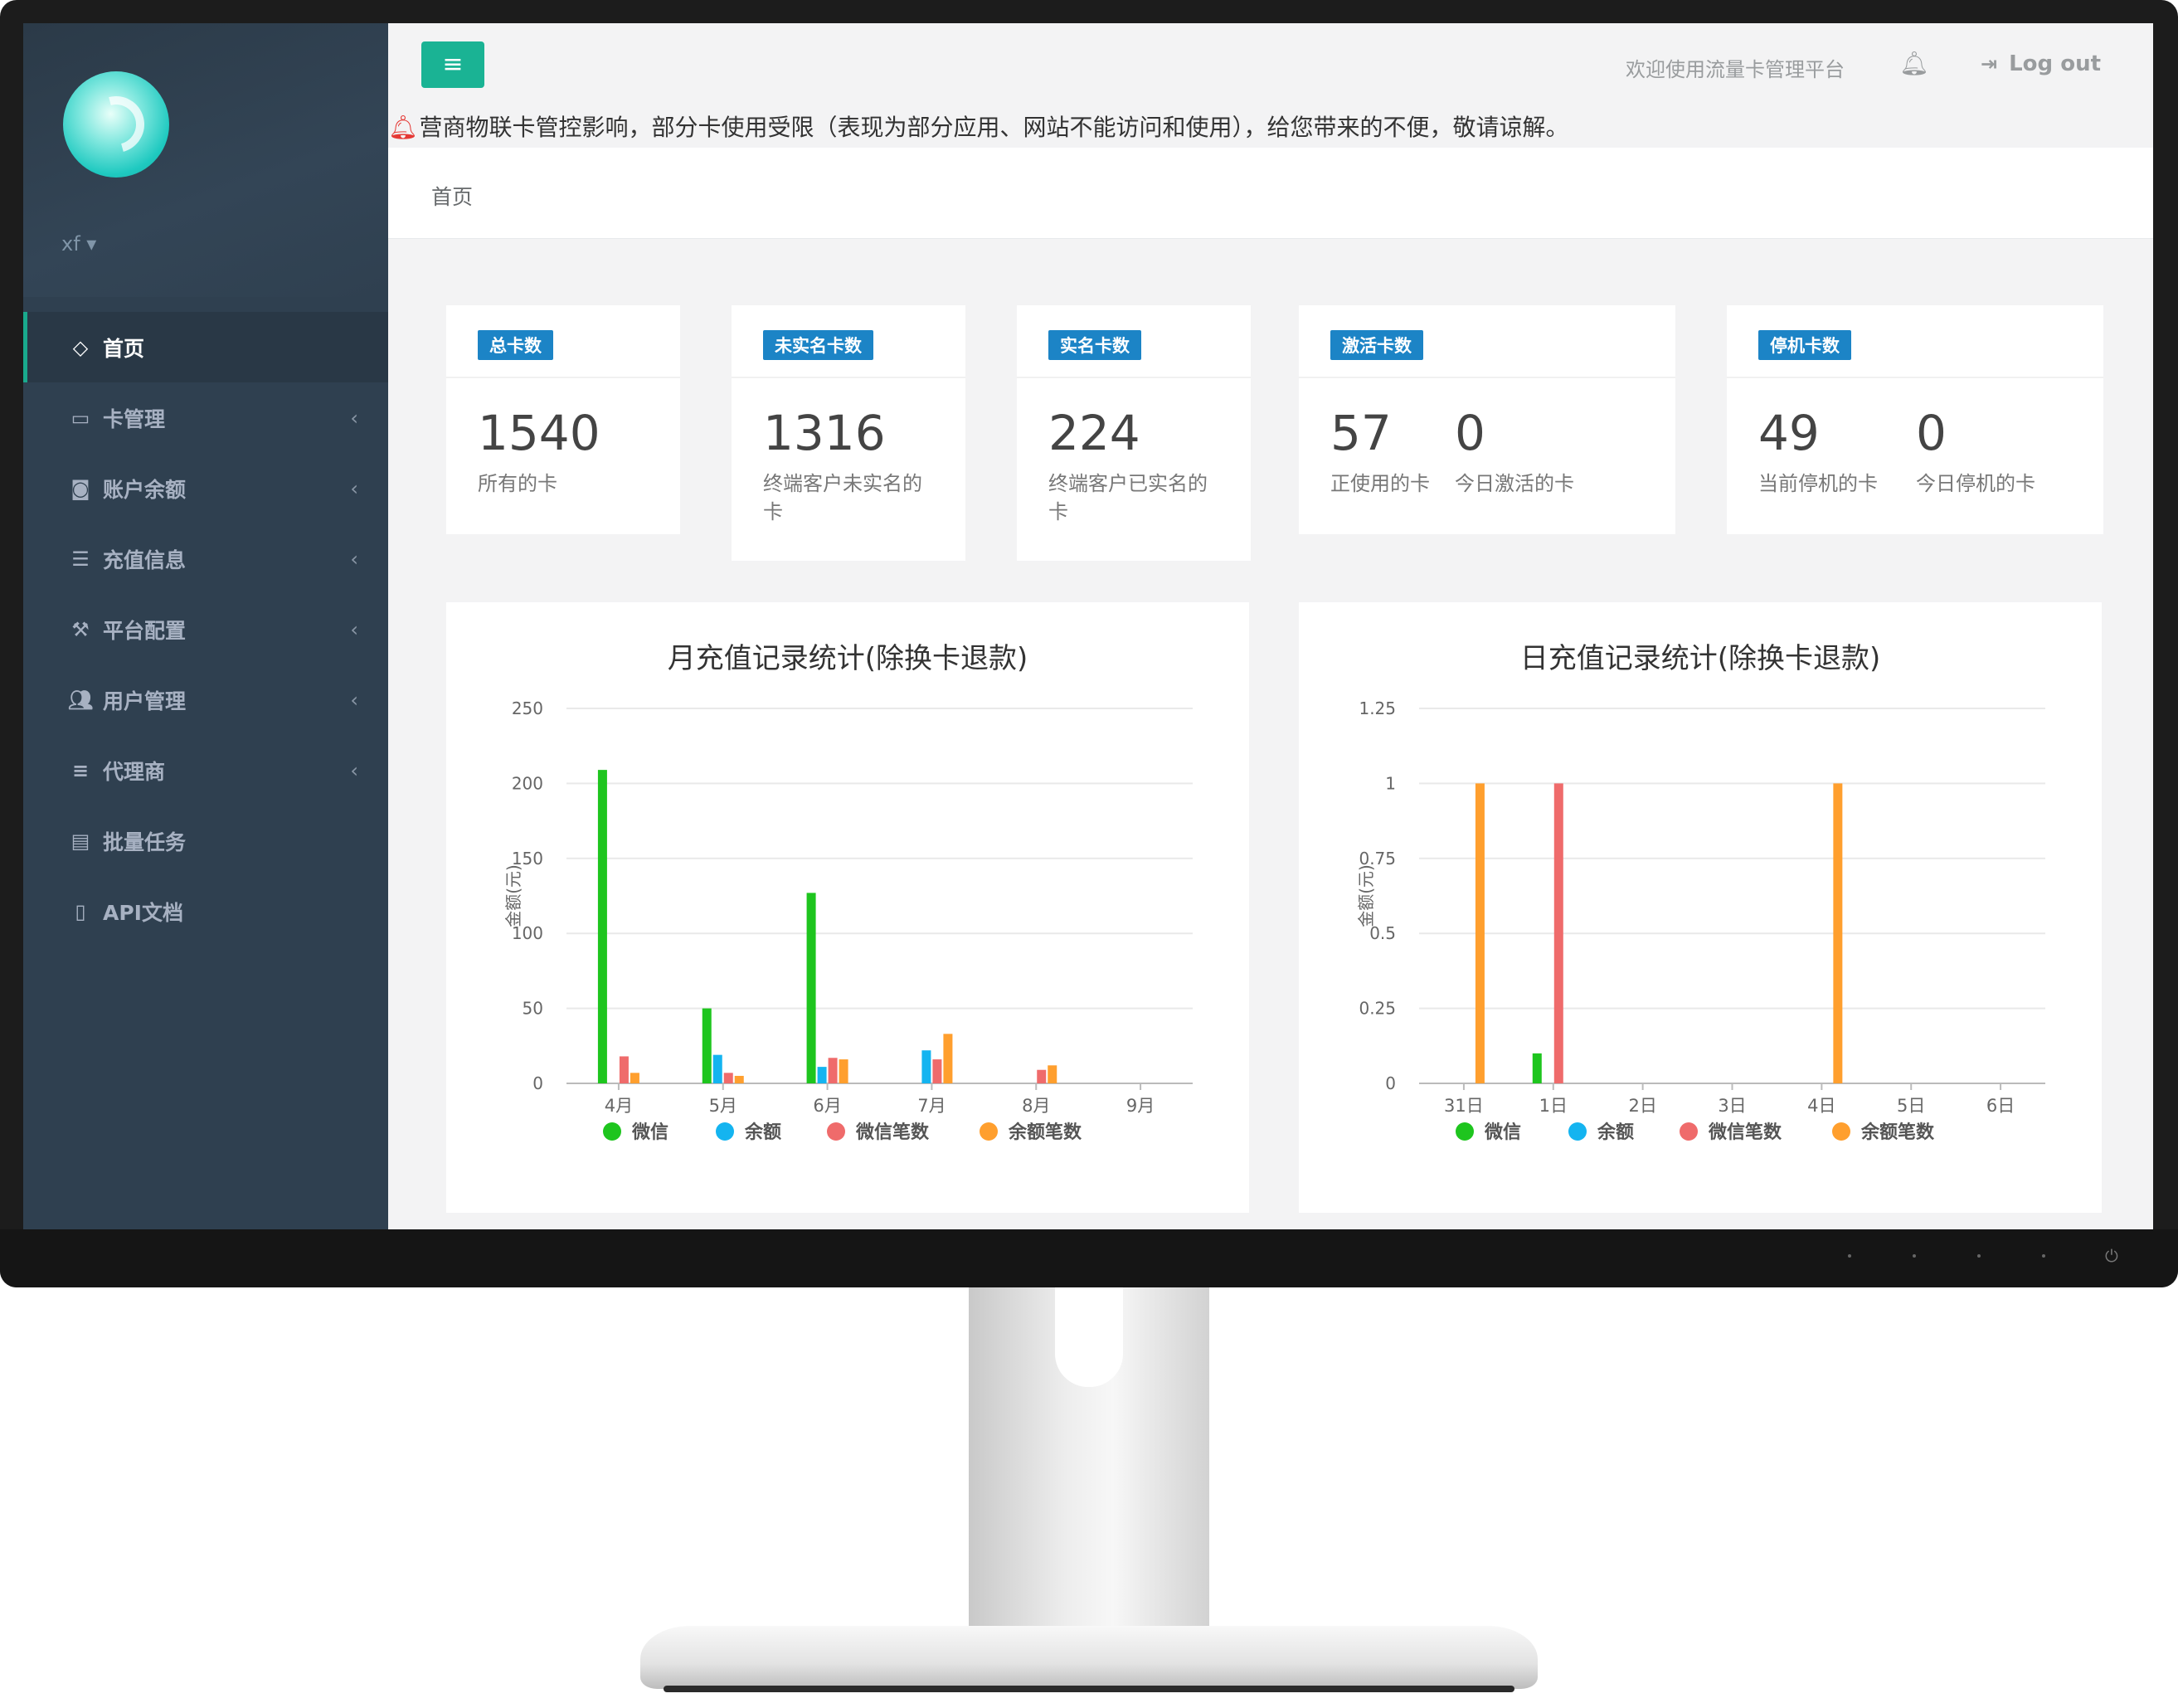 This screenshot has width=2178, height=1708. Describe the element at coordinates (1553, 1106) in the screenshot. I see `x-tick-label: 1日` at that location.